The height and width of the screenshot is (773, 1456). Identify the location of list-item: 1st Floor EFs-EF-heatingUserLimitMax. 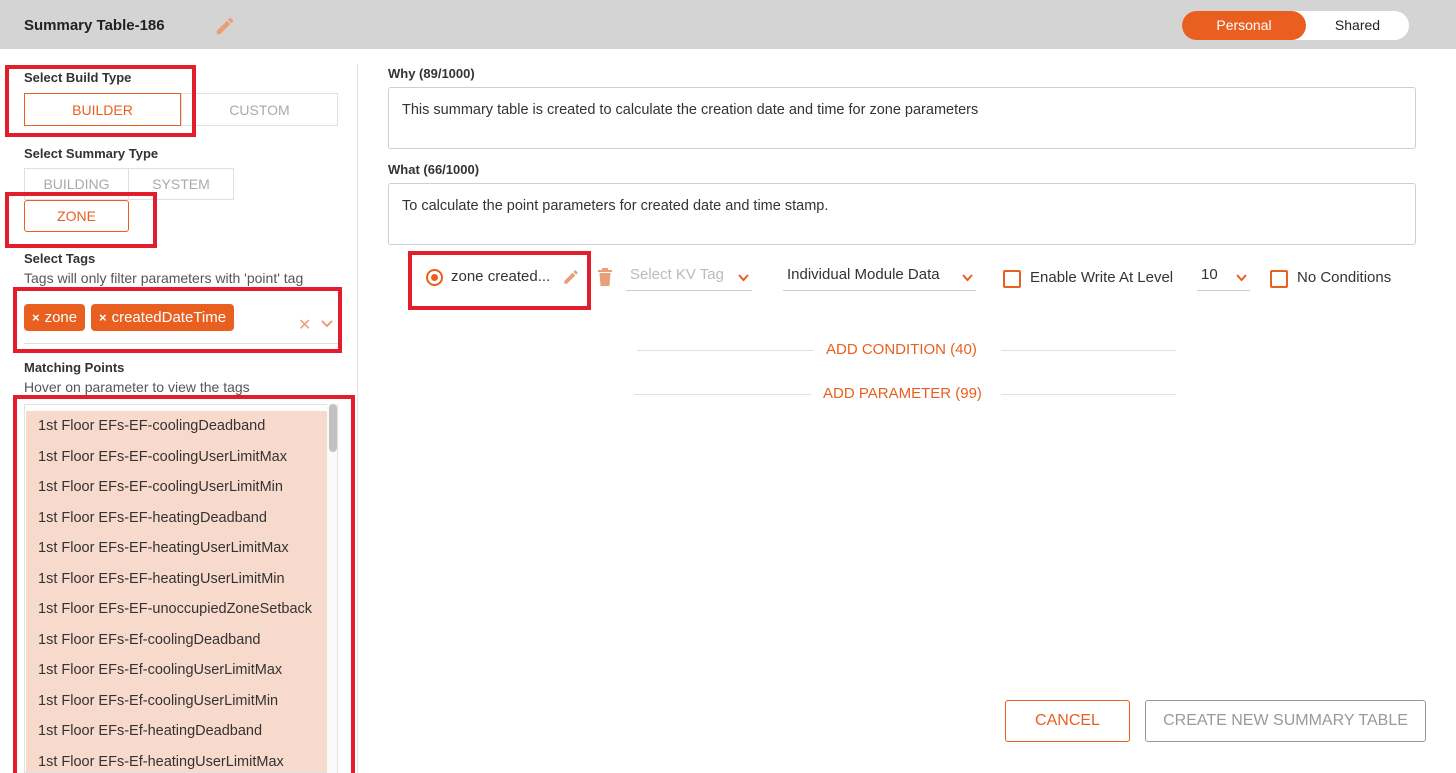
(177, 548).